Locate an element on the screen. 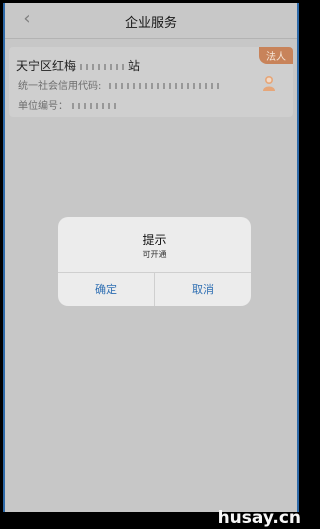  dialog-actions: 确定 取消 is located at coordinates (154, 289).